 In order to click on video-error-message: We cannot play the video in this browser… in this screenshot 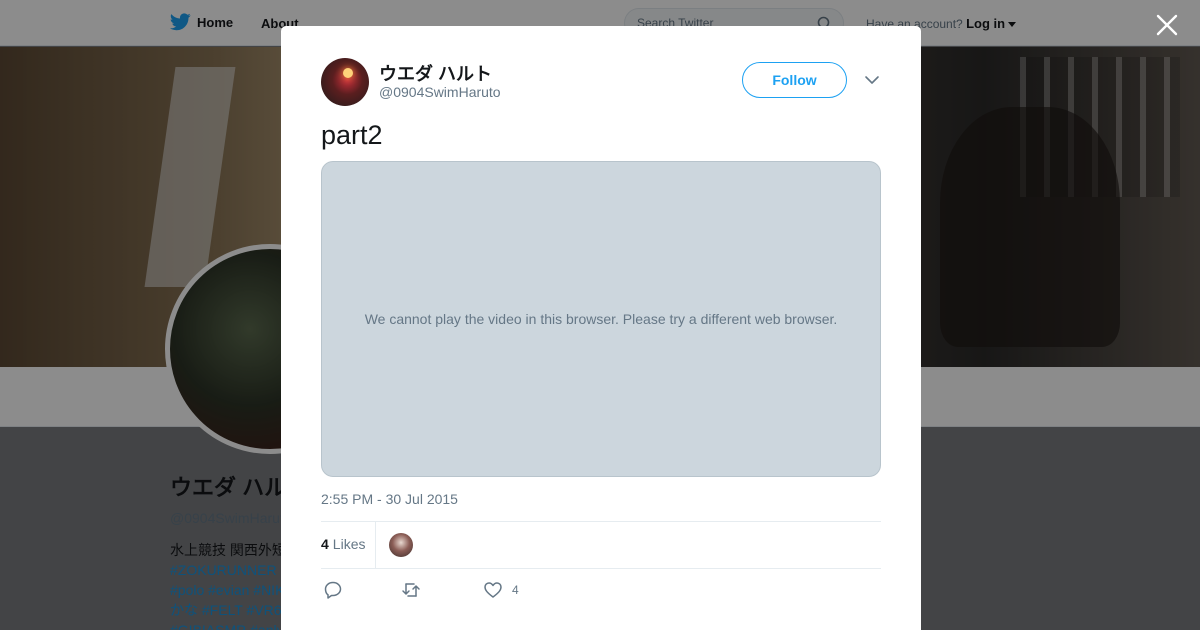, I will do `click(601, 319)`.